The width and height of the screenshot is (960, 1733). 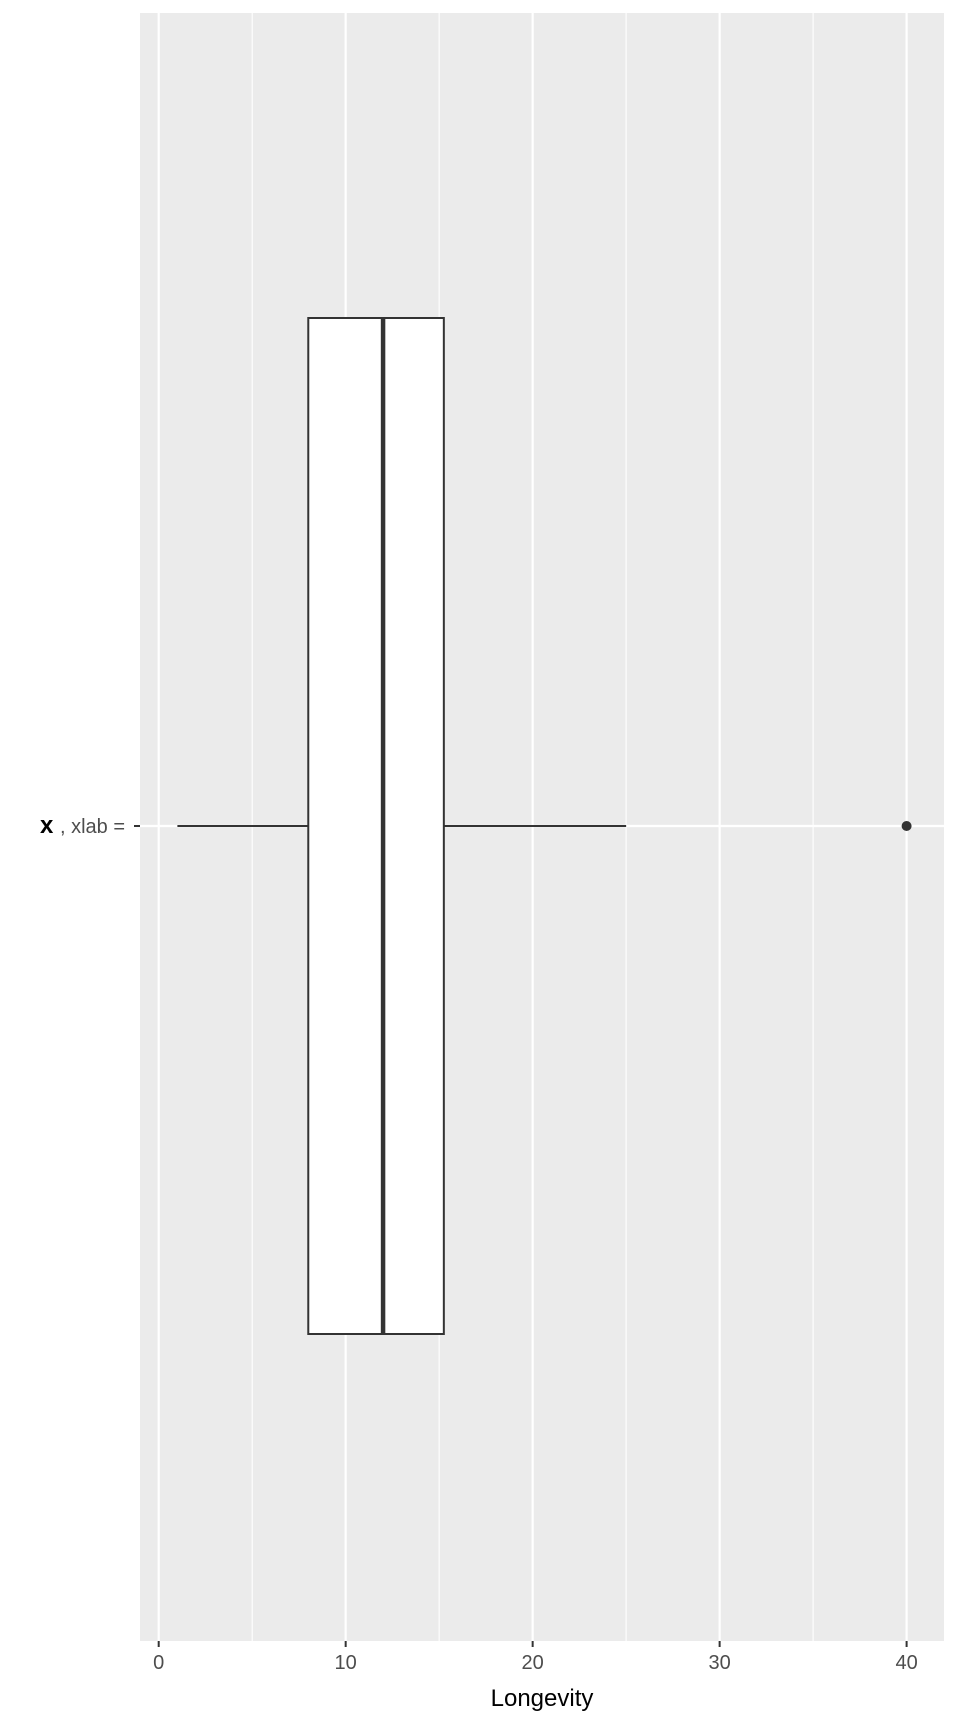 What do you see at coordinates (346, 1663) in the screenshot?
I see `x-tick-label: 10` at bounding box center [346, 1663].